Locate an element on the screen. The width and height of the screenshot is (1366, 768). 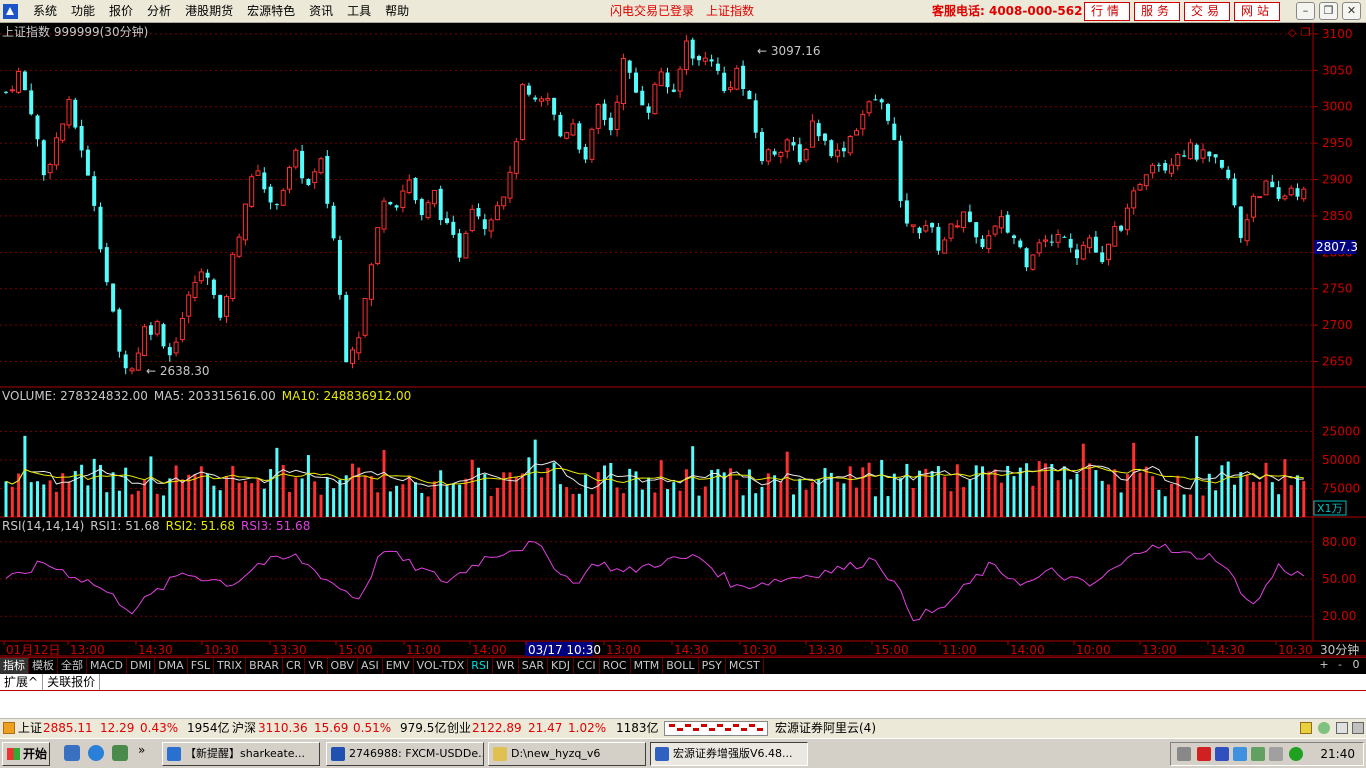
indicator-tab-boll: BOLL is located at coordinates (681, 666).